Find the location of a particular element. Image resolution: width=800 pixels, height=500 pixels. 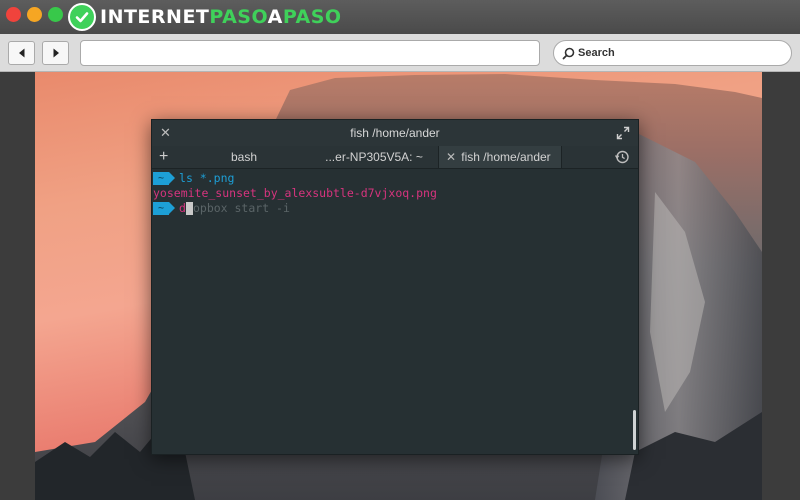

address-bar is located at coordinates (310, 53).